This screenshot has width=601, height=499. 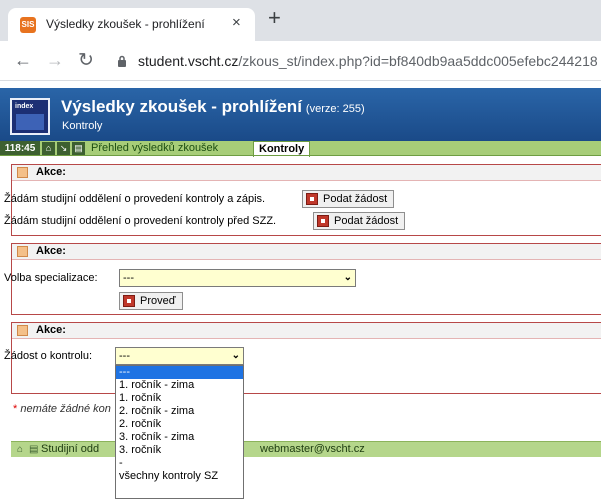 What do you see at coordinates (20, 148) in the screenshot?
I see `session-time: 118:45` at bounding box center [20, 148].